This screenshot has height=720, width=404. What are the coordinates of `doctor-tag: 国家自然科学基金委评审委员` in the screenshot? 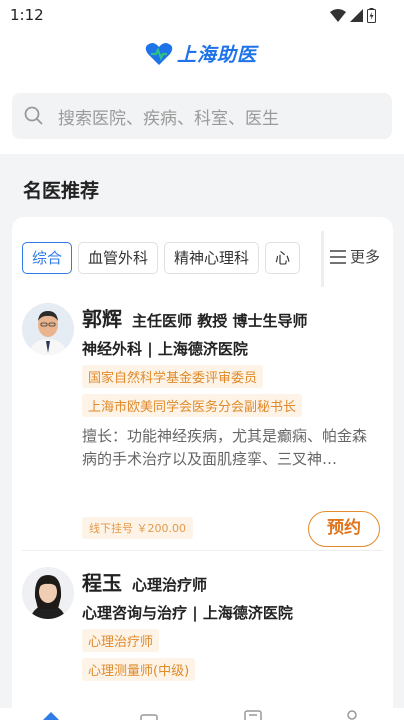 It's located at (173, 376).